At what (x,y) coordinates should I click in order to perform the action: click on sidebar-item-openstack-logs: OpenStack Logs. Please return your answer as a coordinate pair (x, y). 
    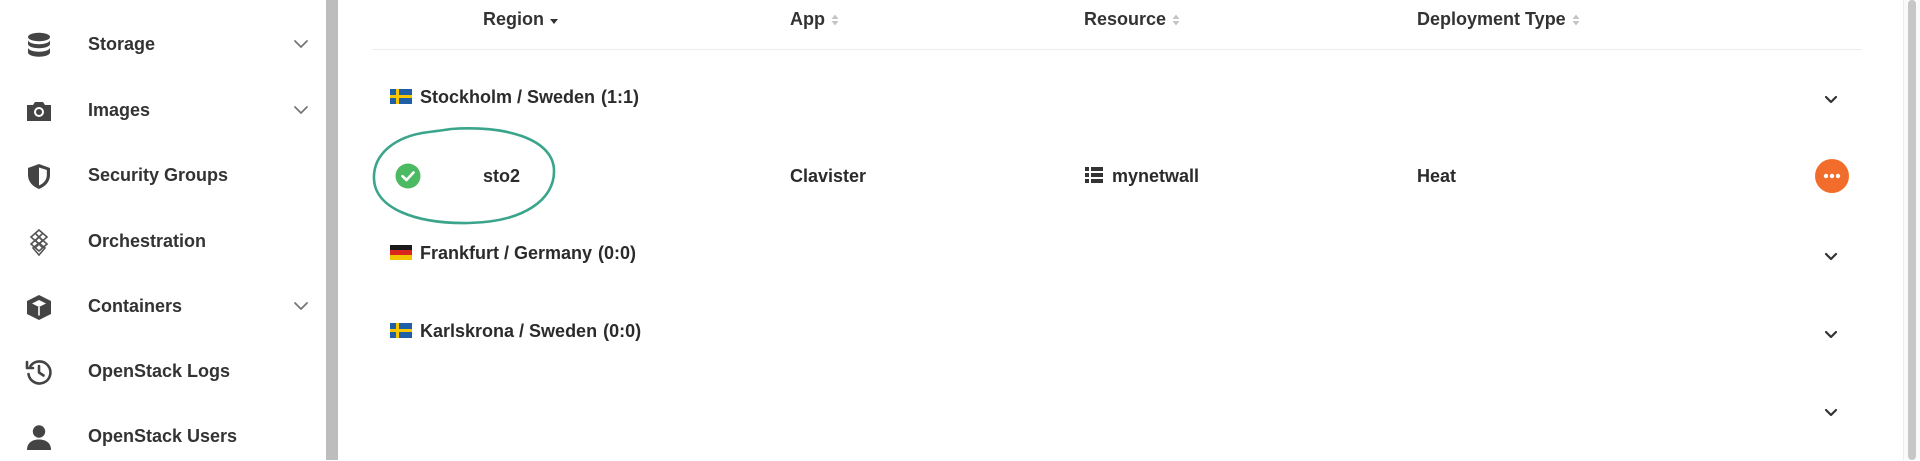
    Looking at the image, I should click on (163, 371).